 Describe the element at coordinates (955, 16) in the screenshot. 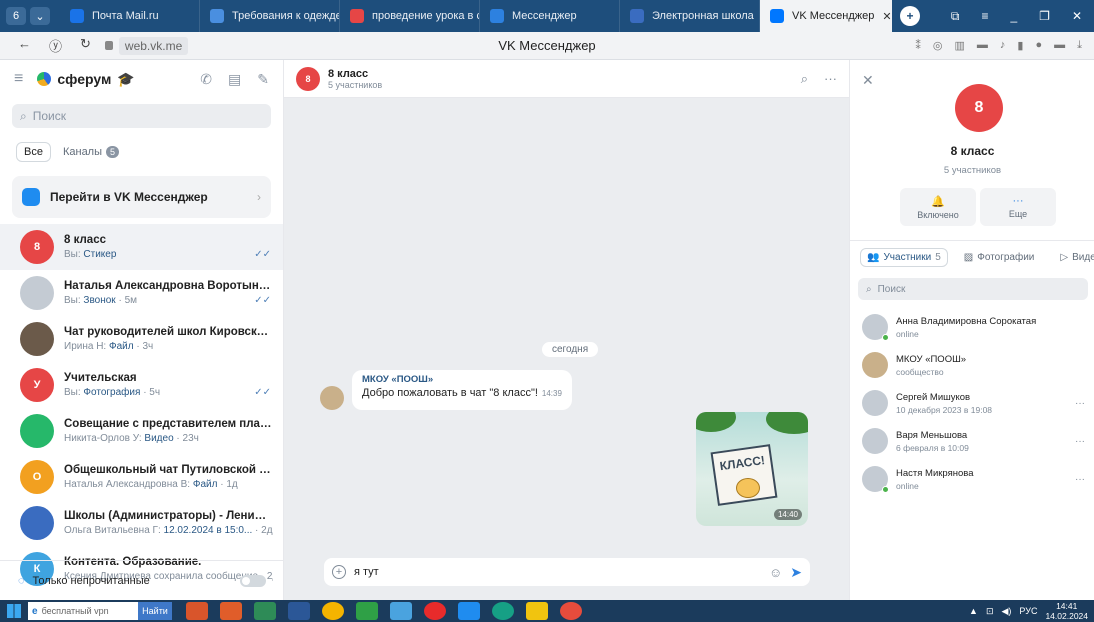

I see `bookmarks-icon: ⧉` at that location.